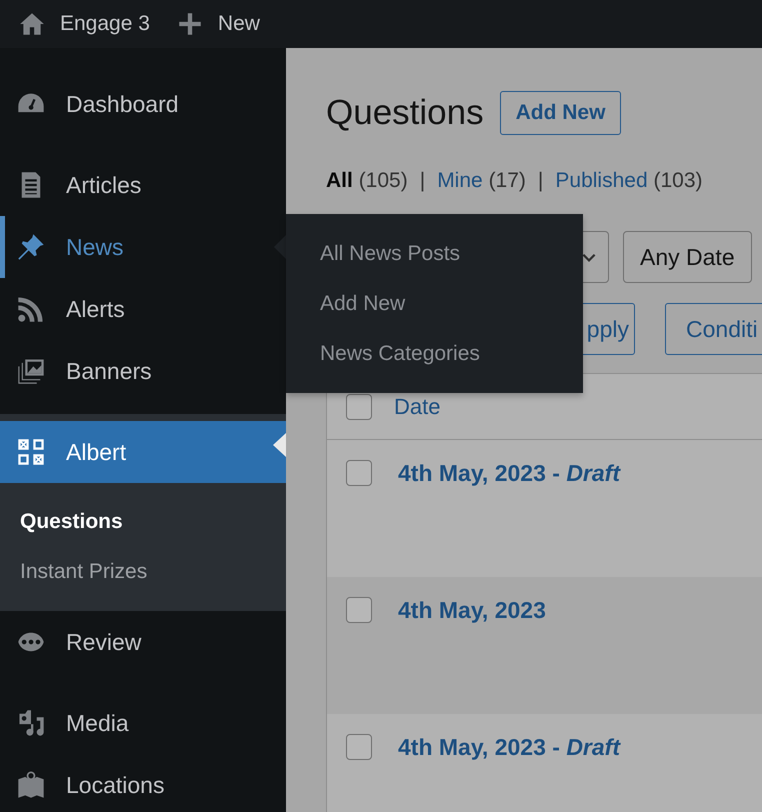  Describe the element at coordinates (481, 181) in the screenshot. I see `view-filter-link: Mine (17)` at that location.